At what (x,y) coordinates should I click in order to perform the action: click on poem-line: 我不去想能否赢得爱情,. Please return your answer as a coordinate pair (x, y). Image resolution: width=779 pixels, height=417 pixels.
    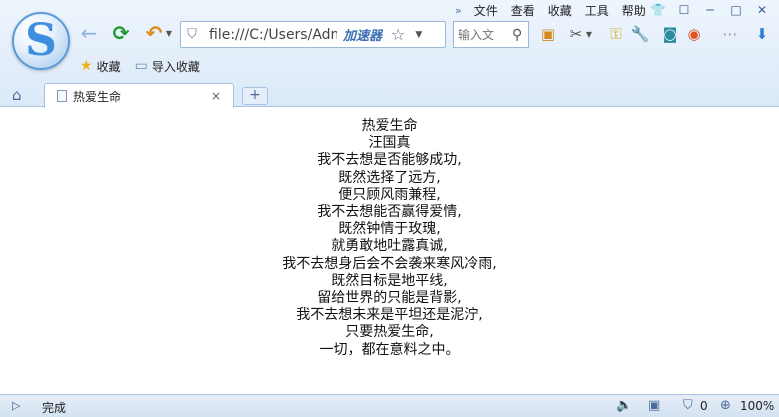
    Looking at the image, I should click on (389, 212).